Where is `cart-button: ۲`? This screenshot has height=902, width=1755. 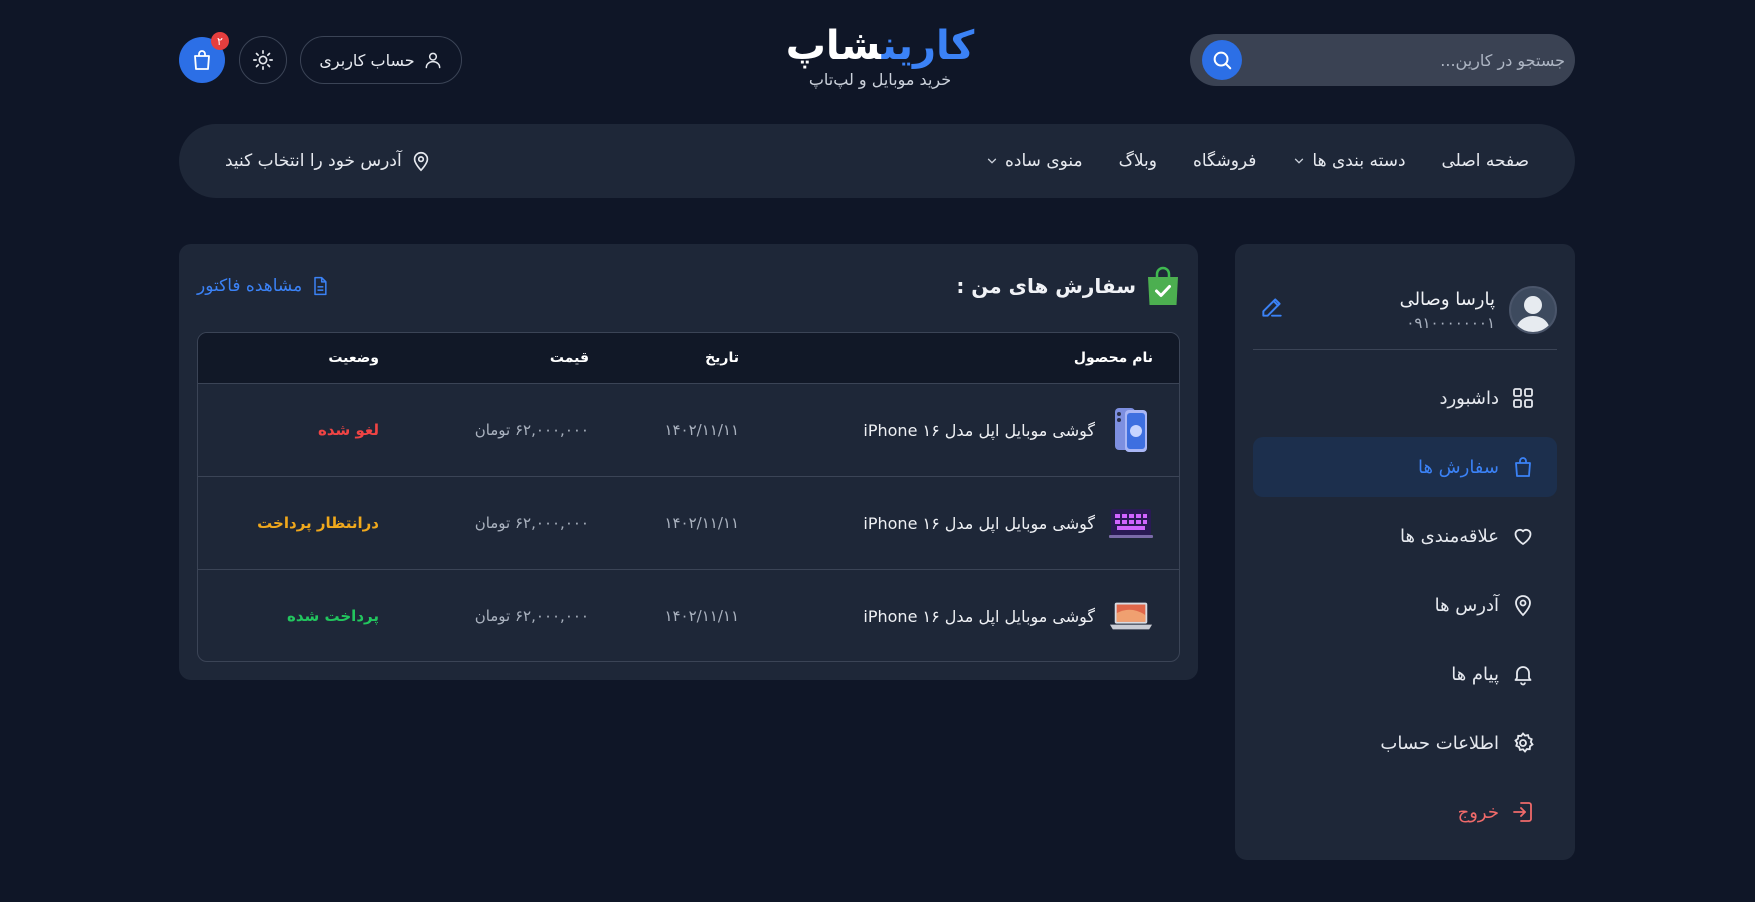
cart-button: ۲ is located at coordinates (204, 57).